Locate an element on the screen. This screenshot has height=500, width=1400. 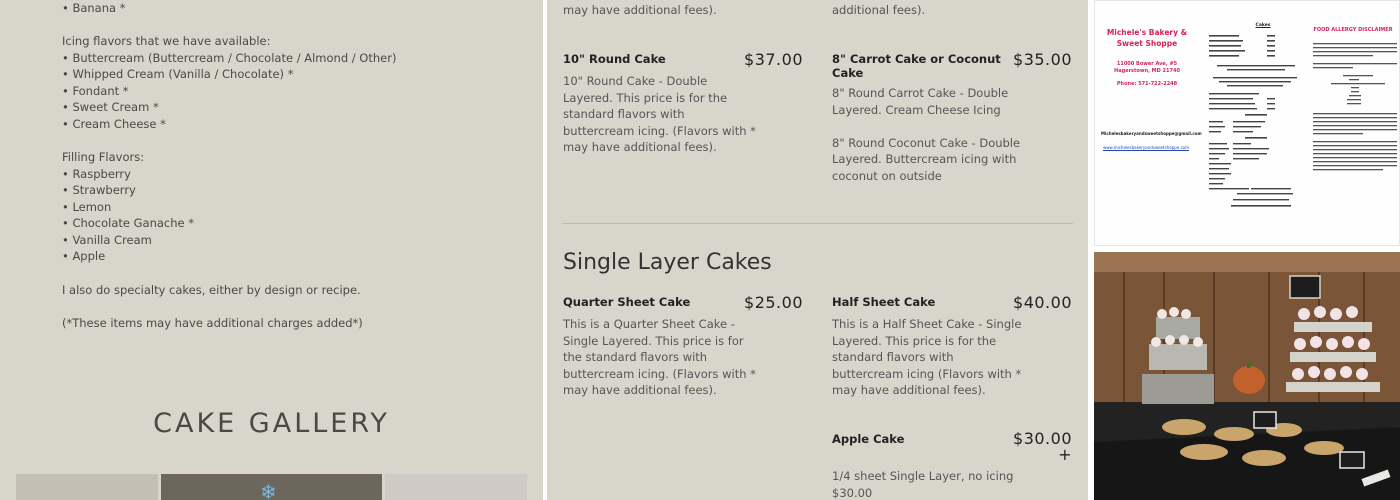
item-name: Apple Cake is located at coordinates (868, 439).